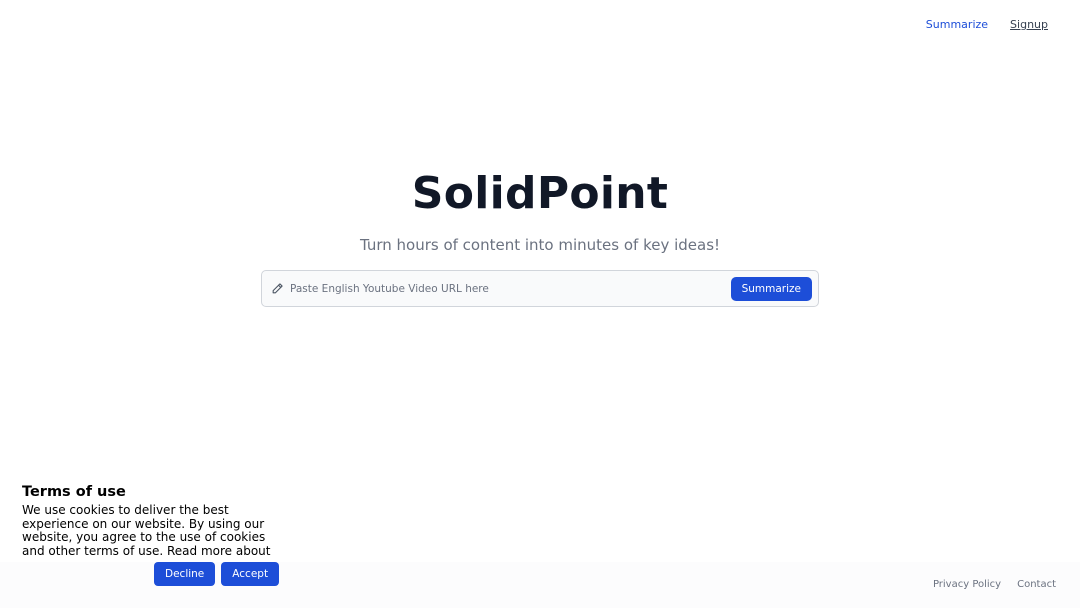  I want to click on url-search-box: Summarize, so click(540, 288).